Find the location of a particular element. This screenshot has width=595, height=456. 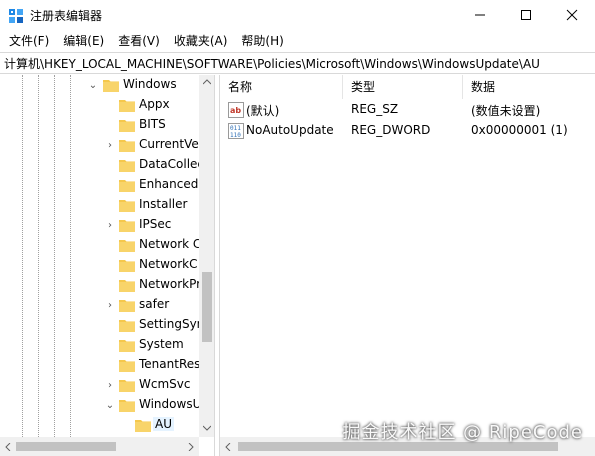

tree-item: › safer is located at coordinates (99, 305).